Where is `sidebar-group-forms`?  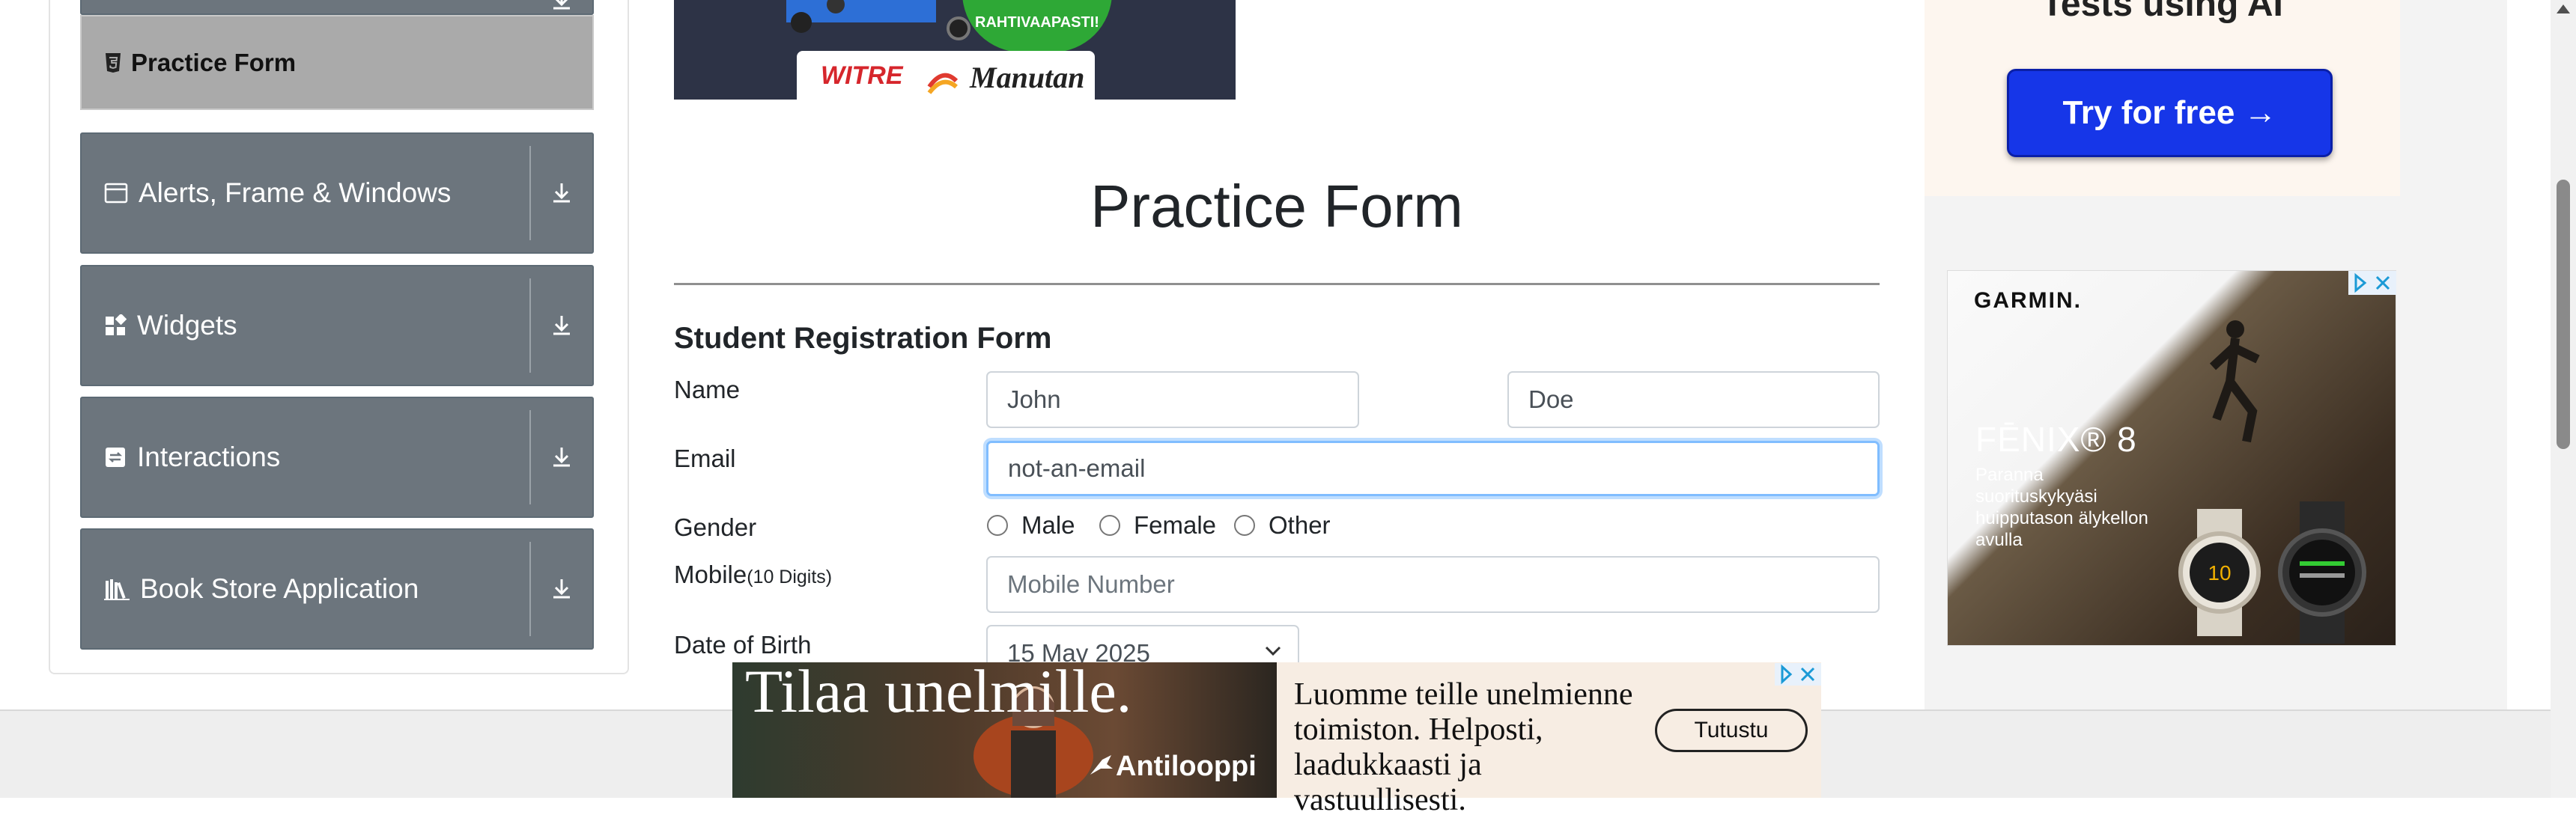
sidebar-group-forms is located at coordinates (337, 7).